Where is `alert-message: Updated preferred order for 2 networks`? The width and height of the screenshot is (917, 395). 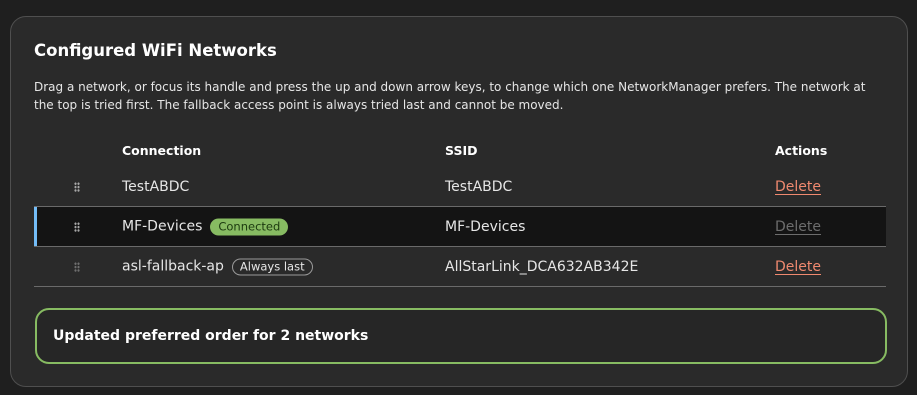
alert-message: Updated preferred order for 2 networks is located at coordinates (211, 336).